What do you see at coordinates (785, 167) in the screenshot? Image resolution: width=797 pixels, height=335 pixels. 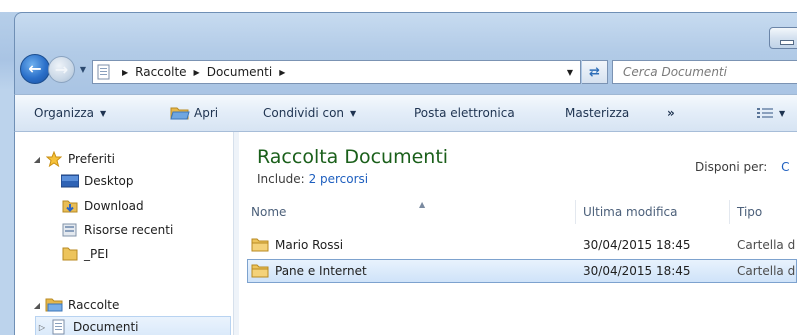 I see `arrange-by-link: C` at bounding box center [785, 167].